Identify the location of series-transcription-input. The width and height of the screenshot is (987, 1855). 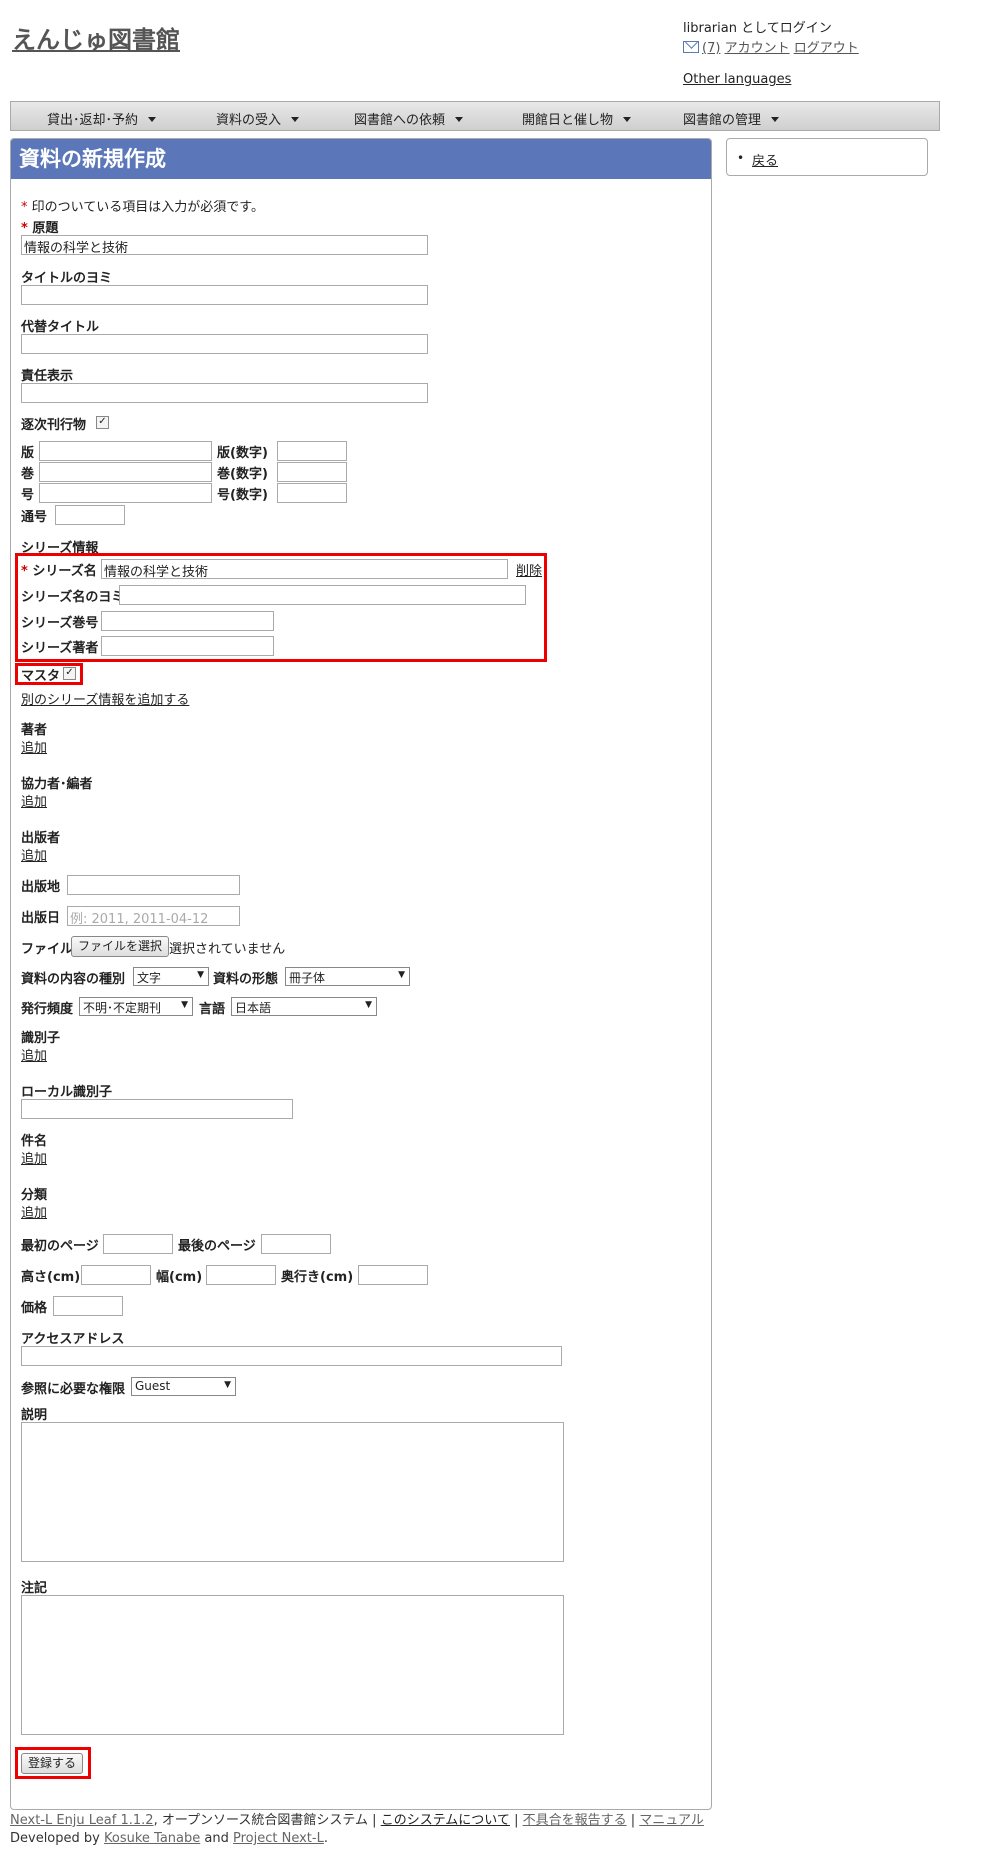
(322, 595).